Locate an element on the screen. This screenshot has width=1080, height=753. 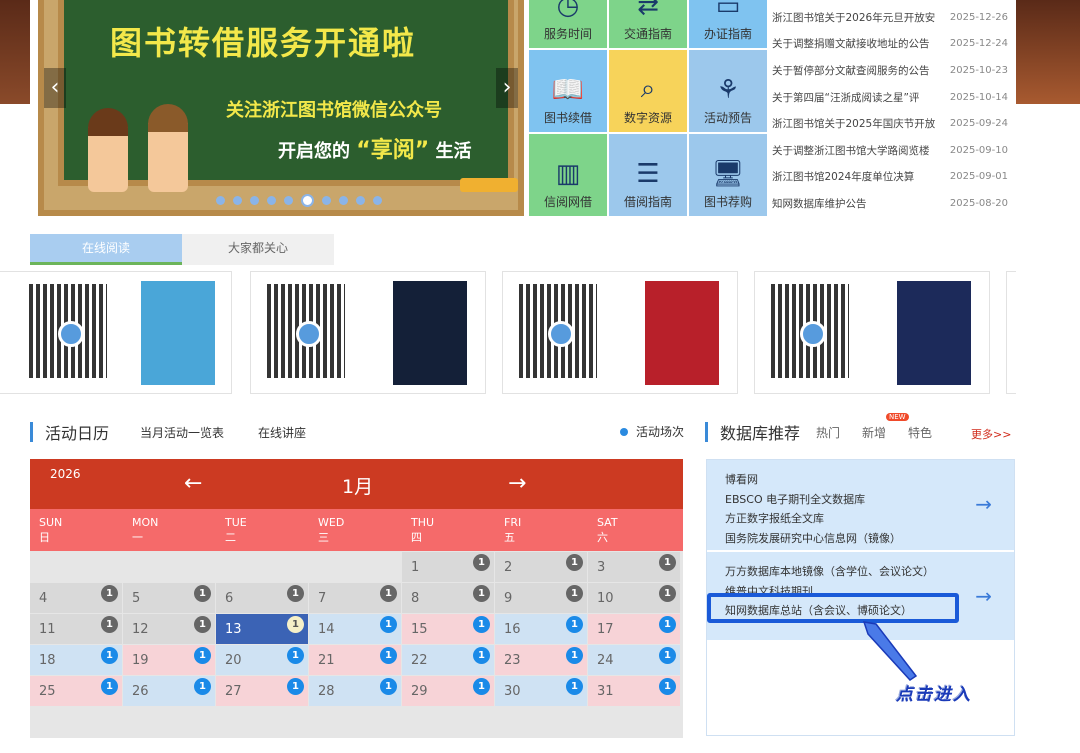
news-date: 2025-12-24 is located at coordinates (978, 44).